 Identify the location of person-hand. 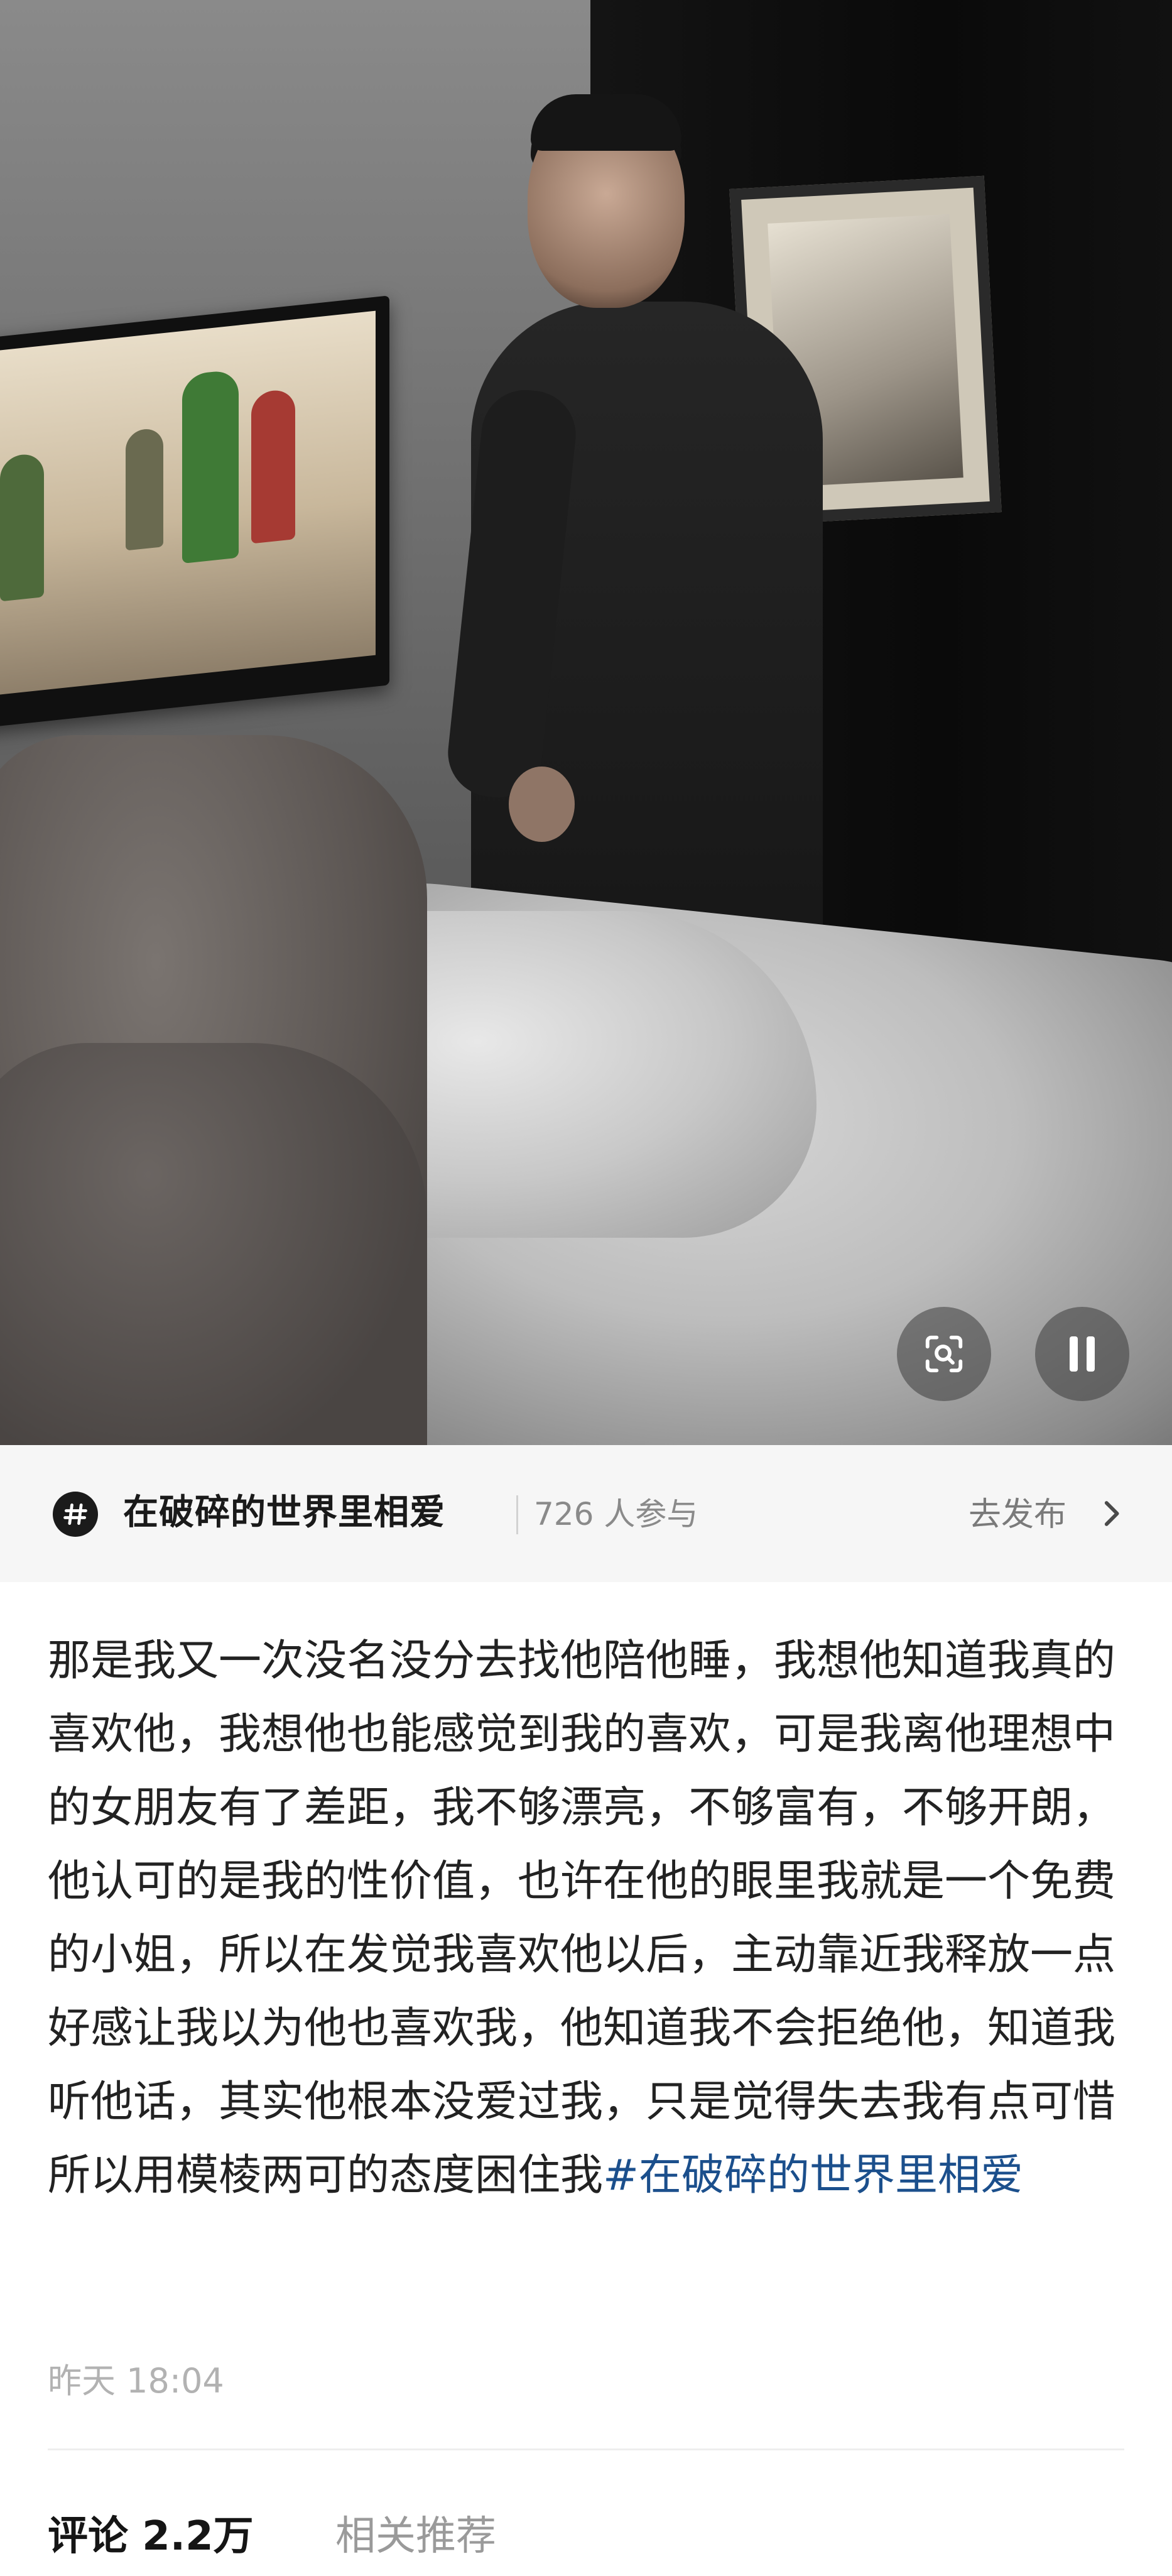
(542, 805).